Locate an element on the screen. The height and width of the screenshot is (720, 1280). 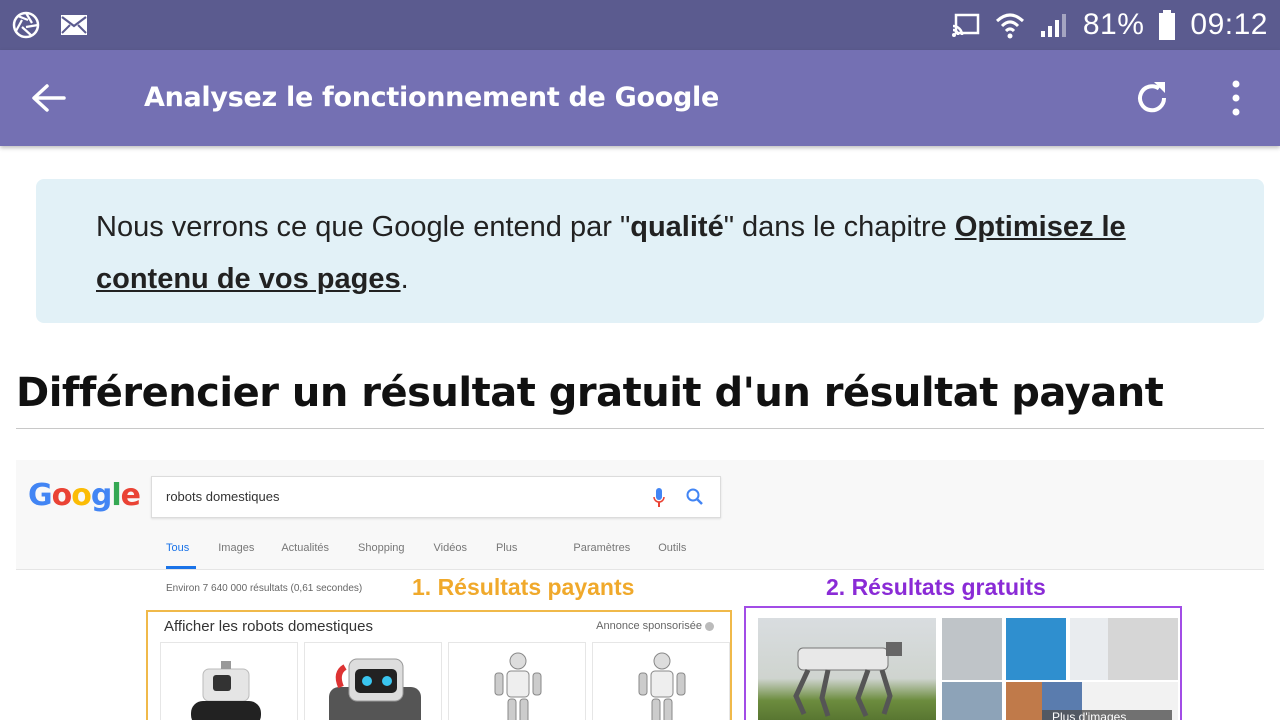
serp-tab-news: Actualités is located at coordinates (305, 548).